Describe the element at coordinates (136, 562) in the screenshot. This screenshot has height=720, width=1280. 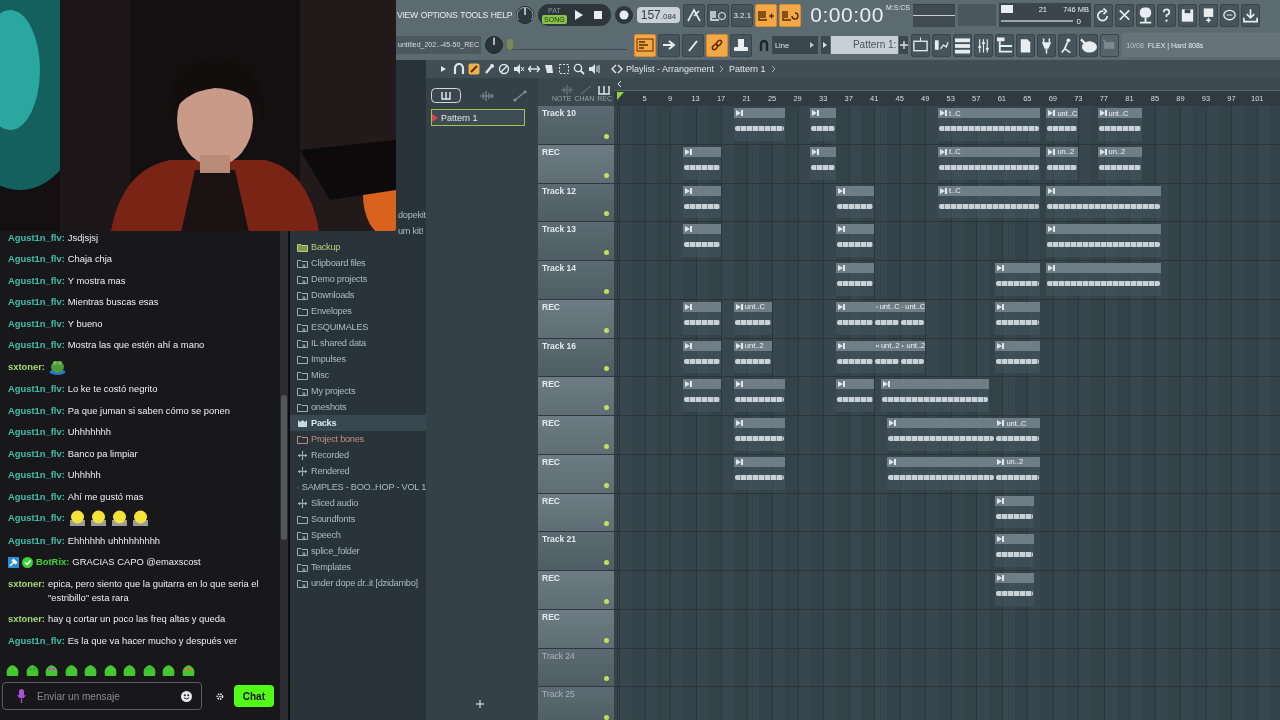
I see `chat-message-text: GRACIAS CAPO @emaxscost` at that location.